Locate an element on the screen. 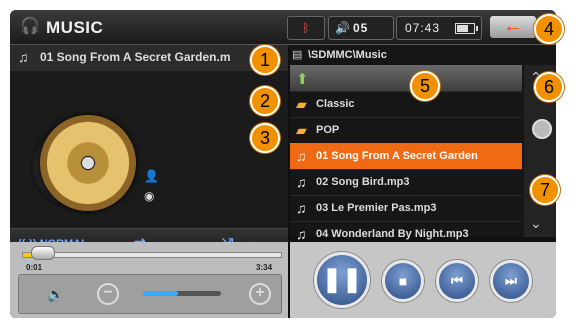 The width and height of the screenshot is (584, 322). scroll-thumb is located at coordinates (542, 129).